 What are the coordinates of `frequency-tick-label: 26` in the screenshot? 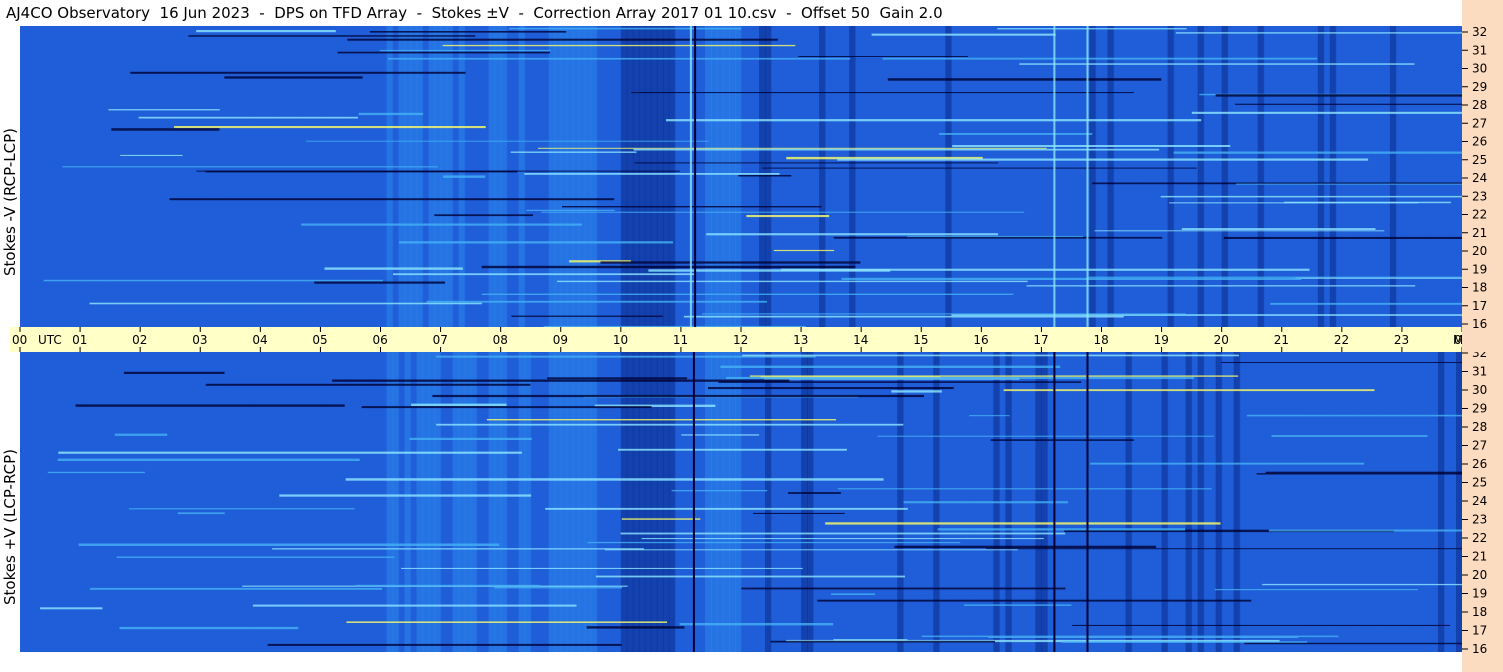 It's located at (1479, 142).